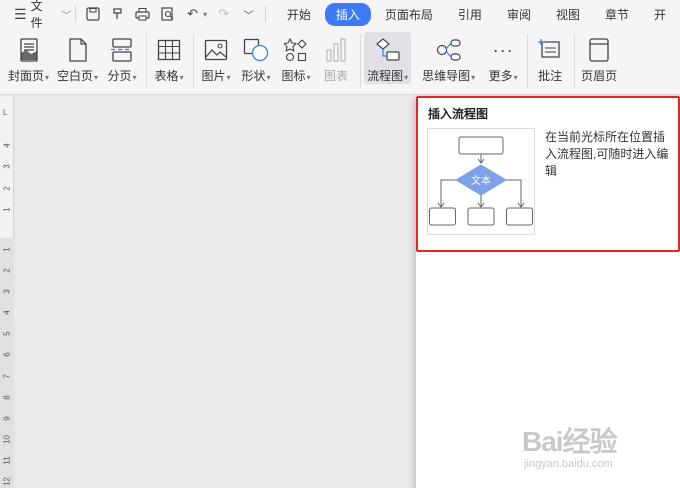 Image resolution: width=680 pixels, height=488 pixels. What do you see at coordinates (7, 354) in the screenshot?
I see `ruler-number: 6` at bounding box center [7, 354].